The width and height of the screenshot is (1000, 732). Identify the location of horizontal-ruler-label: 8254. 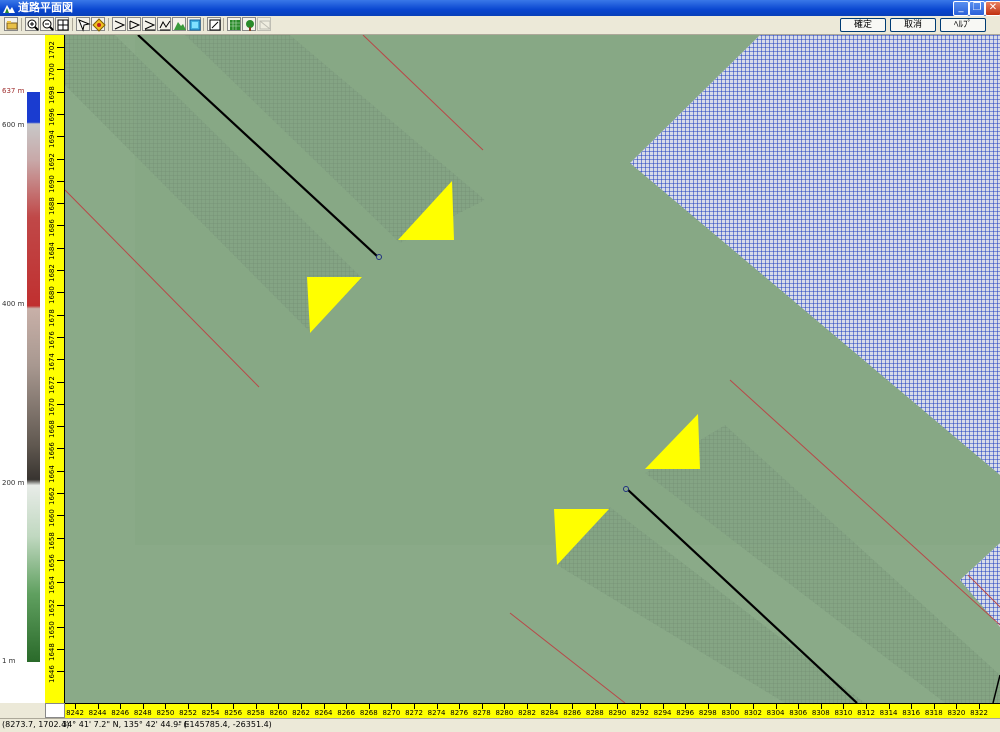
(210, 713).